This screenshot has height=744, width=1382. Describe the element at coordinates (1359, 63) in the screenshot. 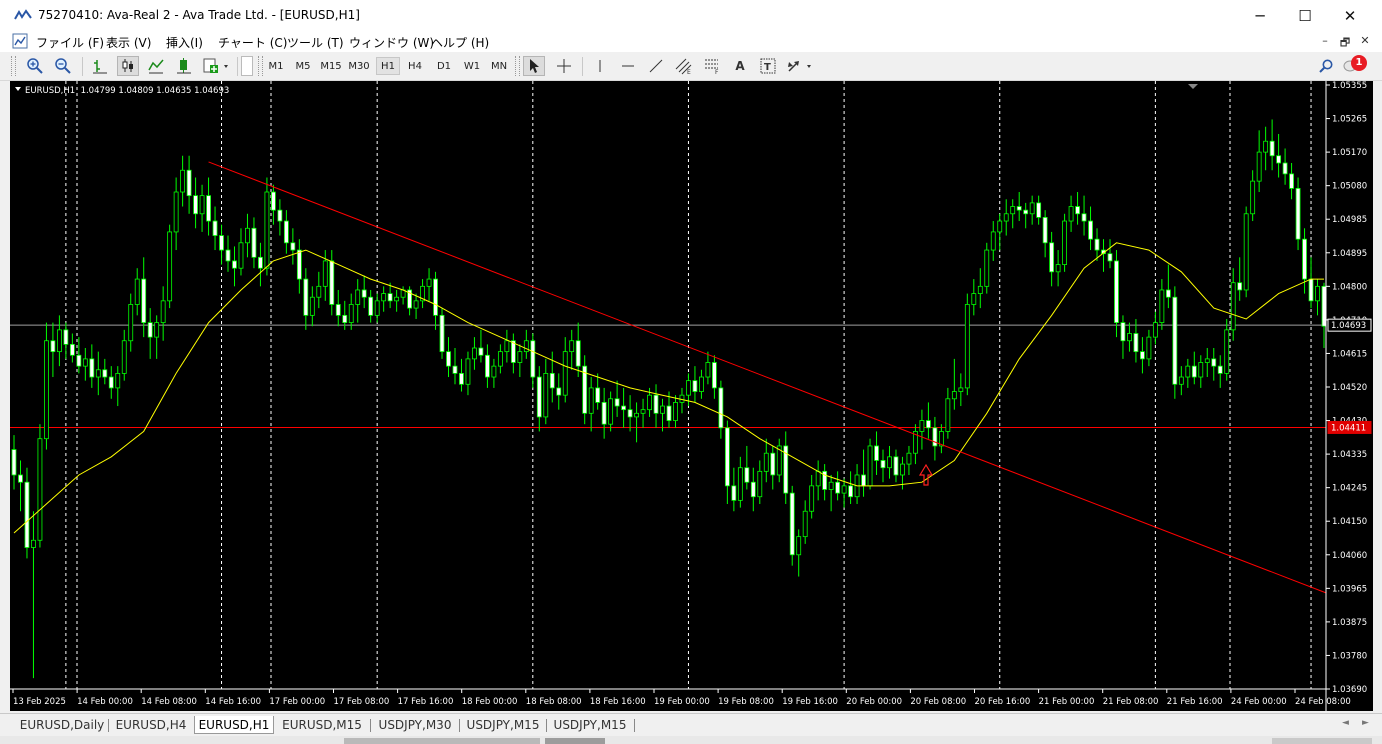

I see `notification-badge: 1` at that location.